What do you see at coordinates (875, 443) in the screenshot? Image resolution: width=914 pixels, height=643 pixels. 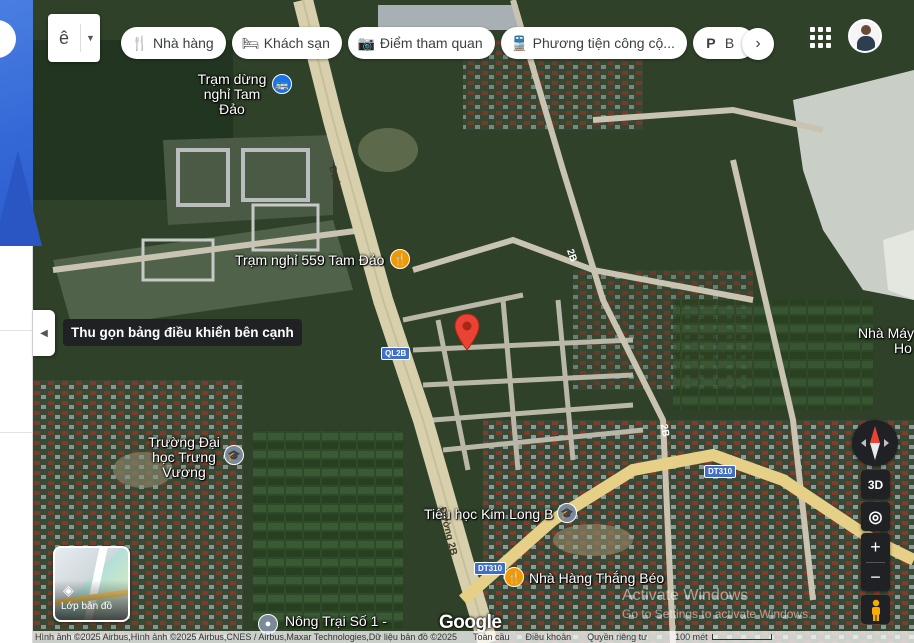 I see `compass-icon` at bounding box center [875, 443].